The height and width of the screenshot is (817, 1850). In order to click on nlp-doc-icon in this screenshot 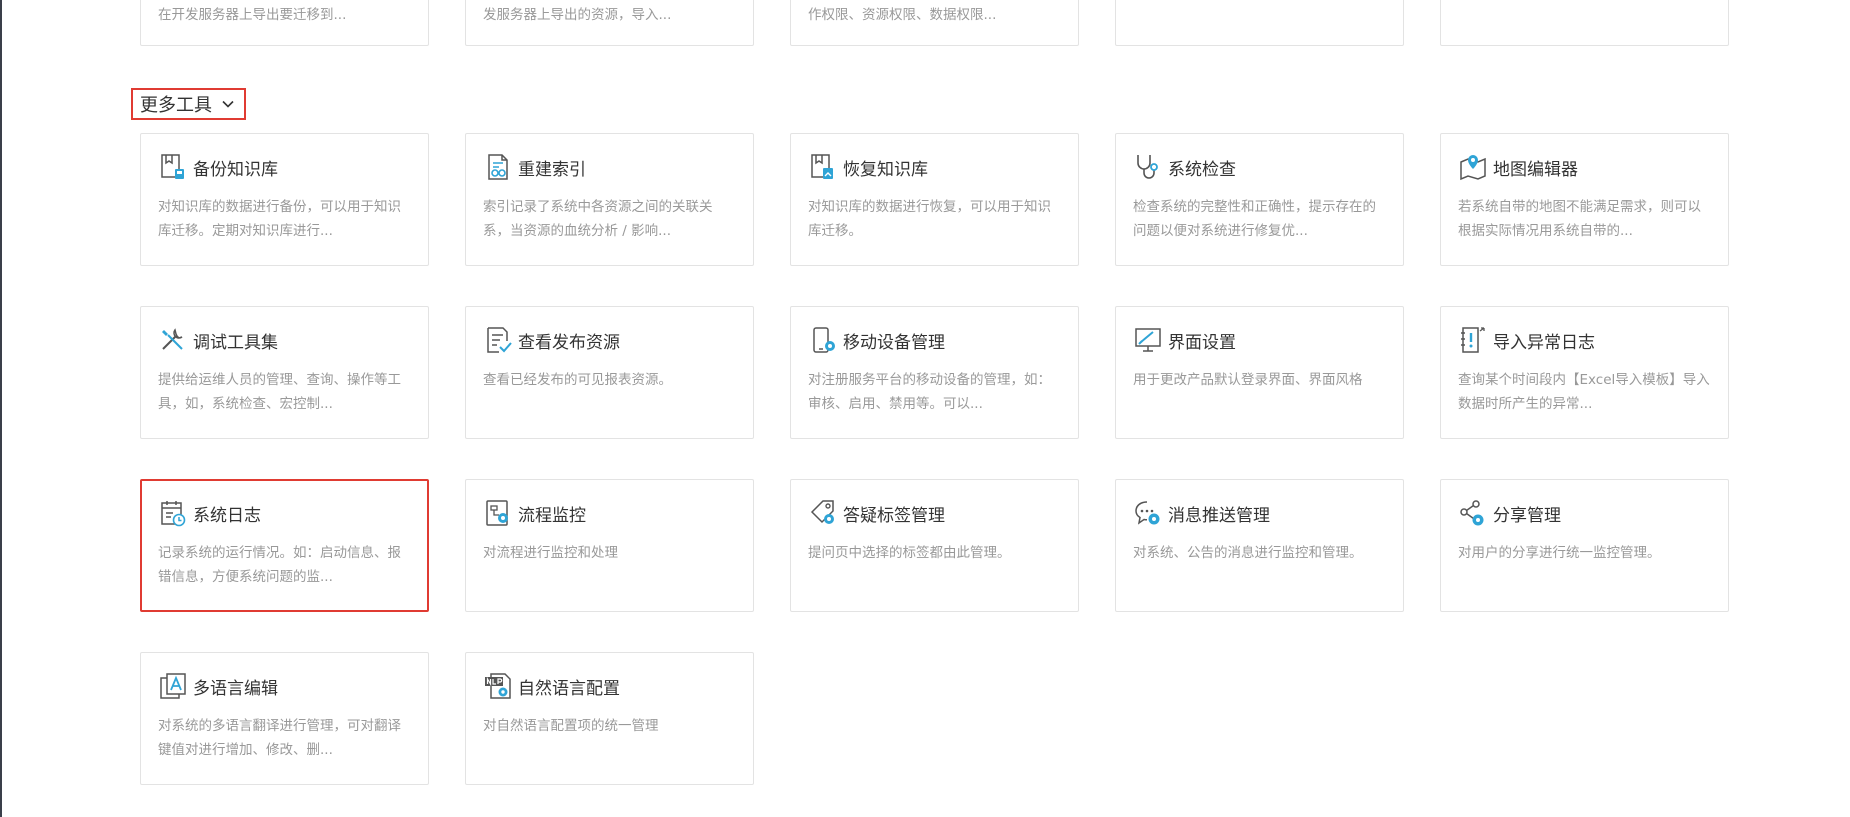, I will do `click(498, 686)`.